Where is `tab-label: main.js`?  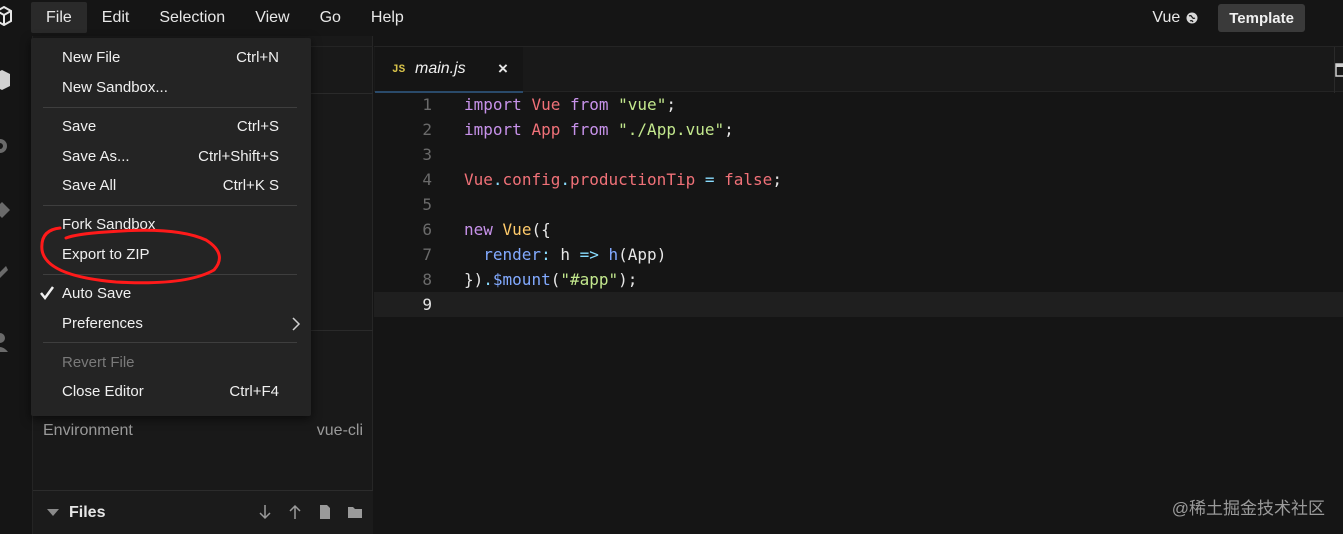
tab-label: main.js is located at coordinates (440, 68).